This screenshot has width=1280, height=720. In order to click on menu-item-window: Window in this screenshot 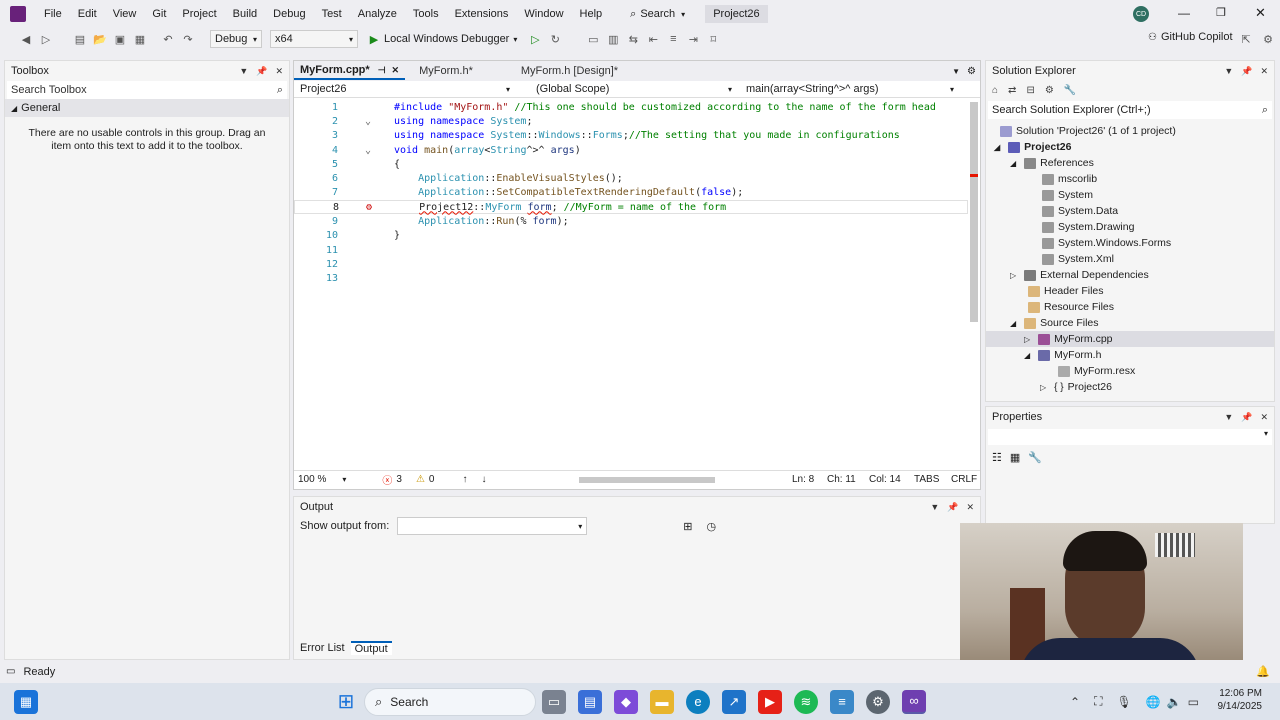, I will do `click(543, 14)`.